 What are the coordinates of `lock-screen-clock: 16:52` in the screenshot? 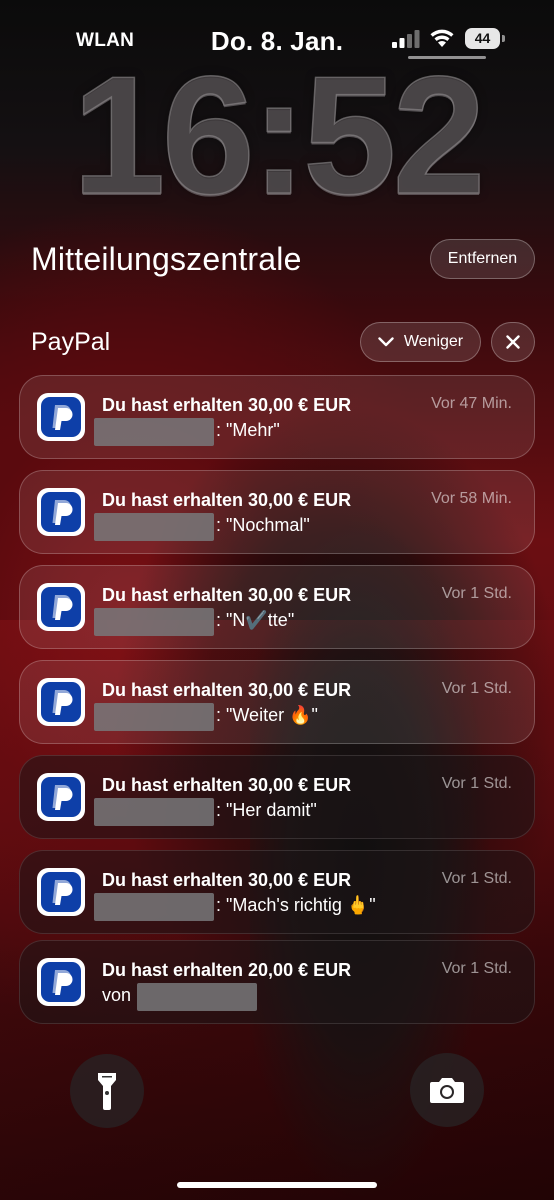 It's located at (278, 135).